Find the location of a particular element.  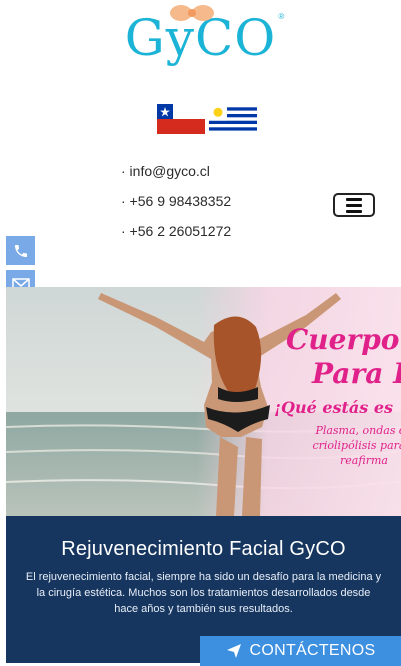

chile-flag-link is located at coordinates (181, 119).